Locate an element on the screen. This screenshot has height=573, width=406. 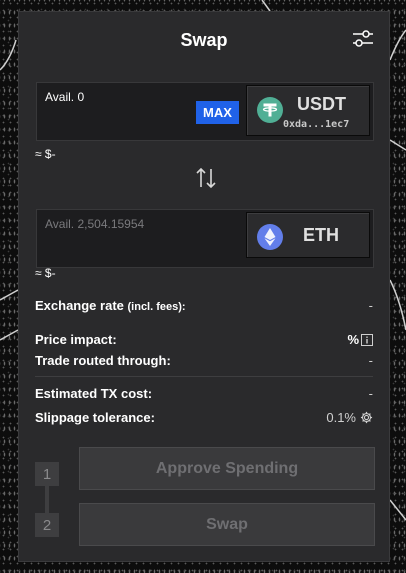
tx-cost-row: Estimated TX cost: - is located at coordinates (204, 393).